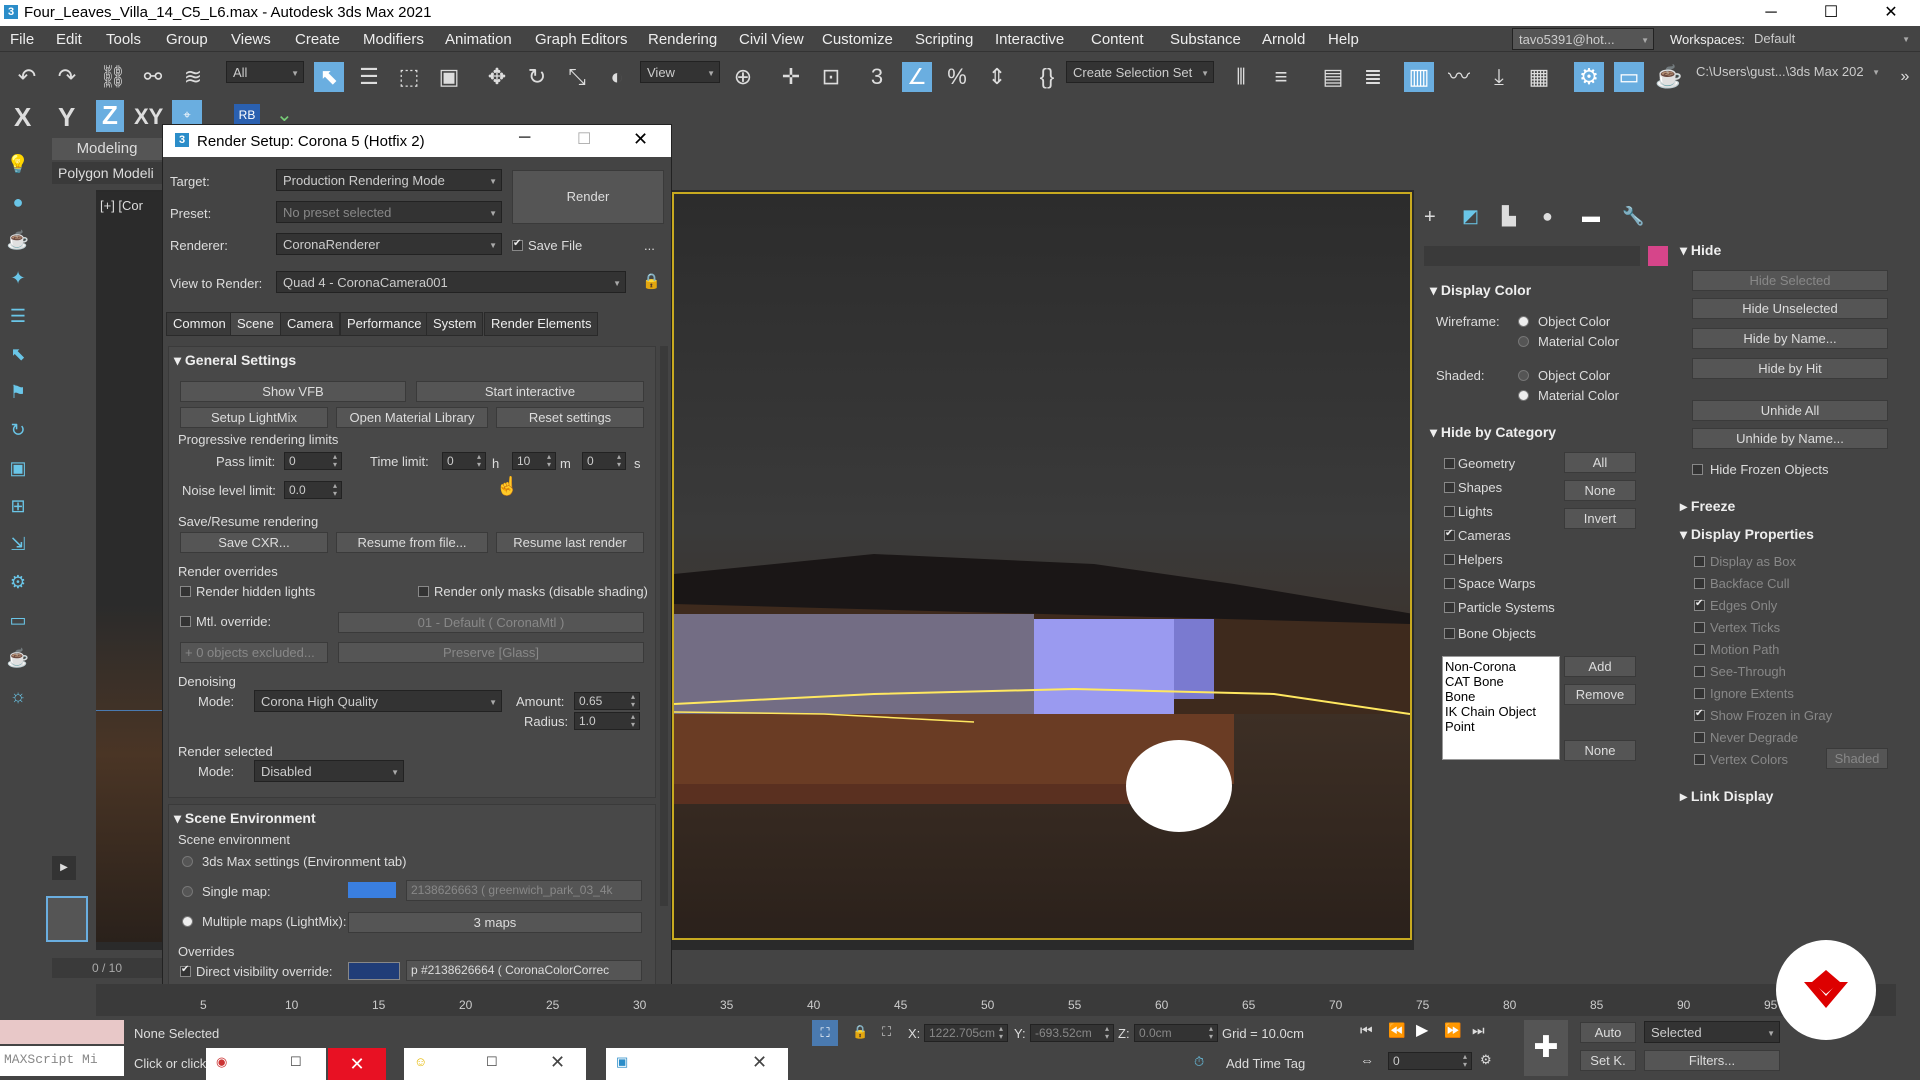 The height and width of the screenshot is (1080, 1920). I want to click on shaded-object-color-radio, so click(1523, 375).